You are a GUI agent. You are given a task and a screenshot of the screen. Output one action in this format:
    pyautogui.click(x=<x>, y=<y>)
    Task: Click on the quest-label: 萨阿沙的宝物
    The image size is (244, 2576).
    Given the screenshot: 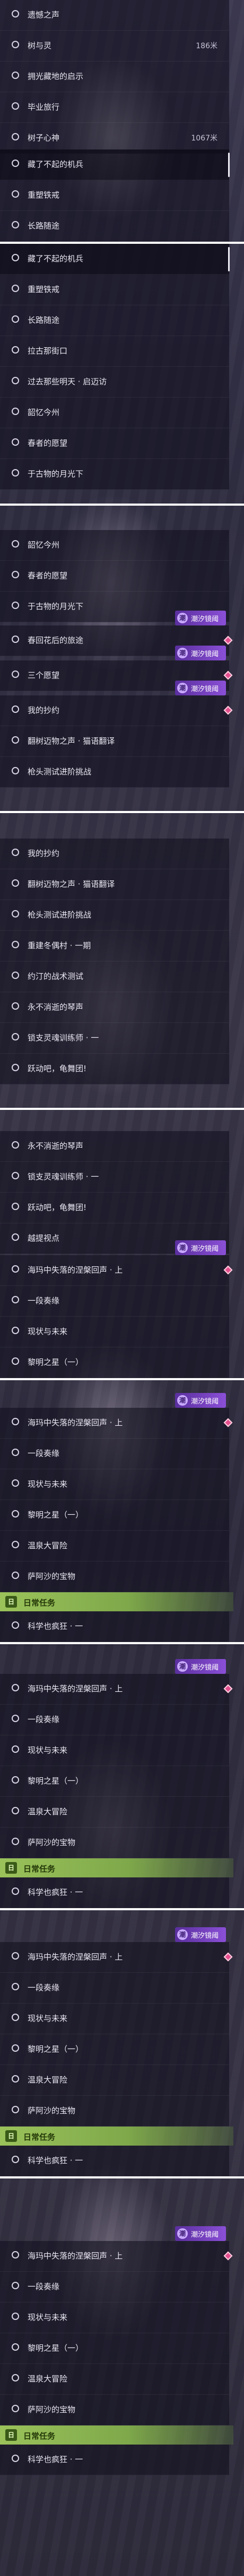 What is the action you would take?
    pyautogui.click(x=52, y=1842)
    